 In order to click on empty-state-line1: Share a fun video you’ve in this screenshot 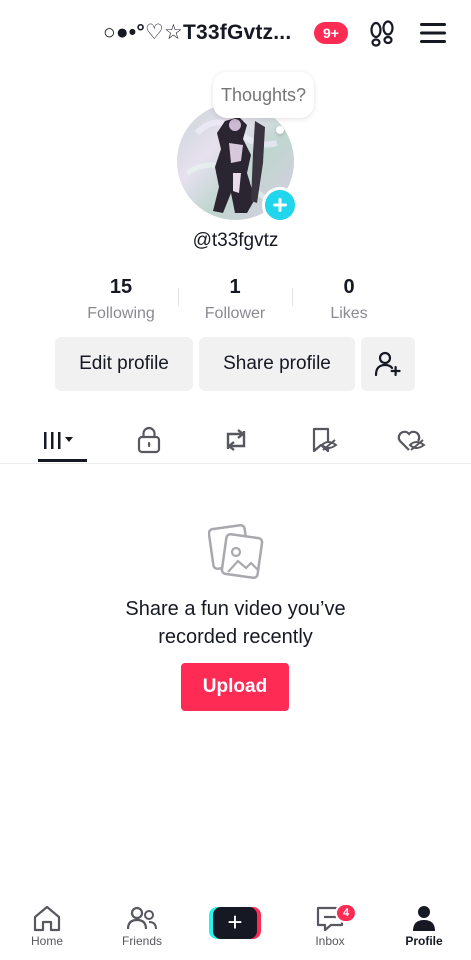, I will do `click(235, 609)`.